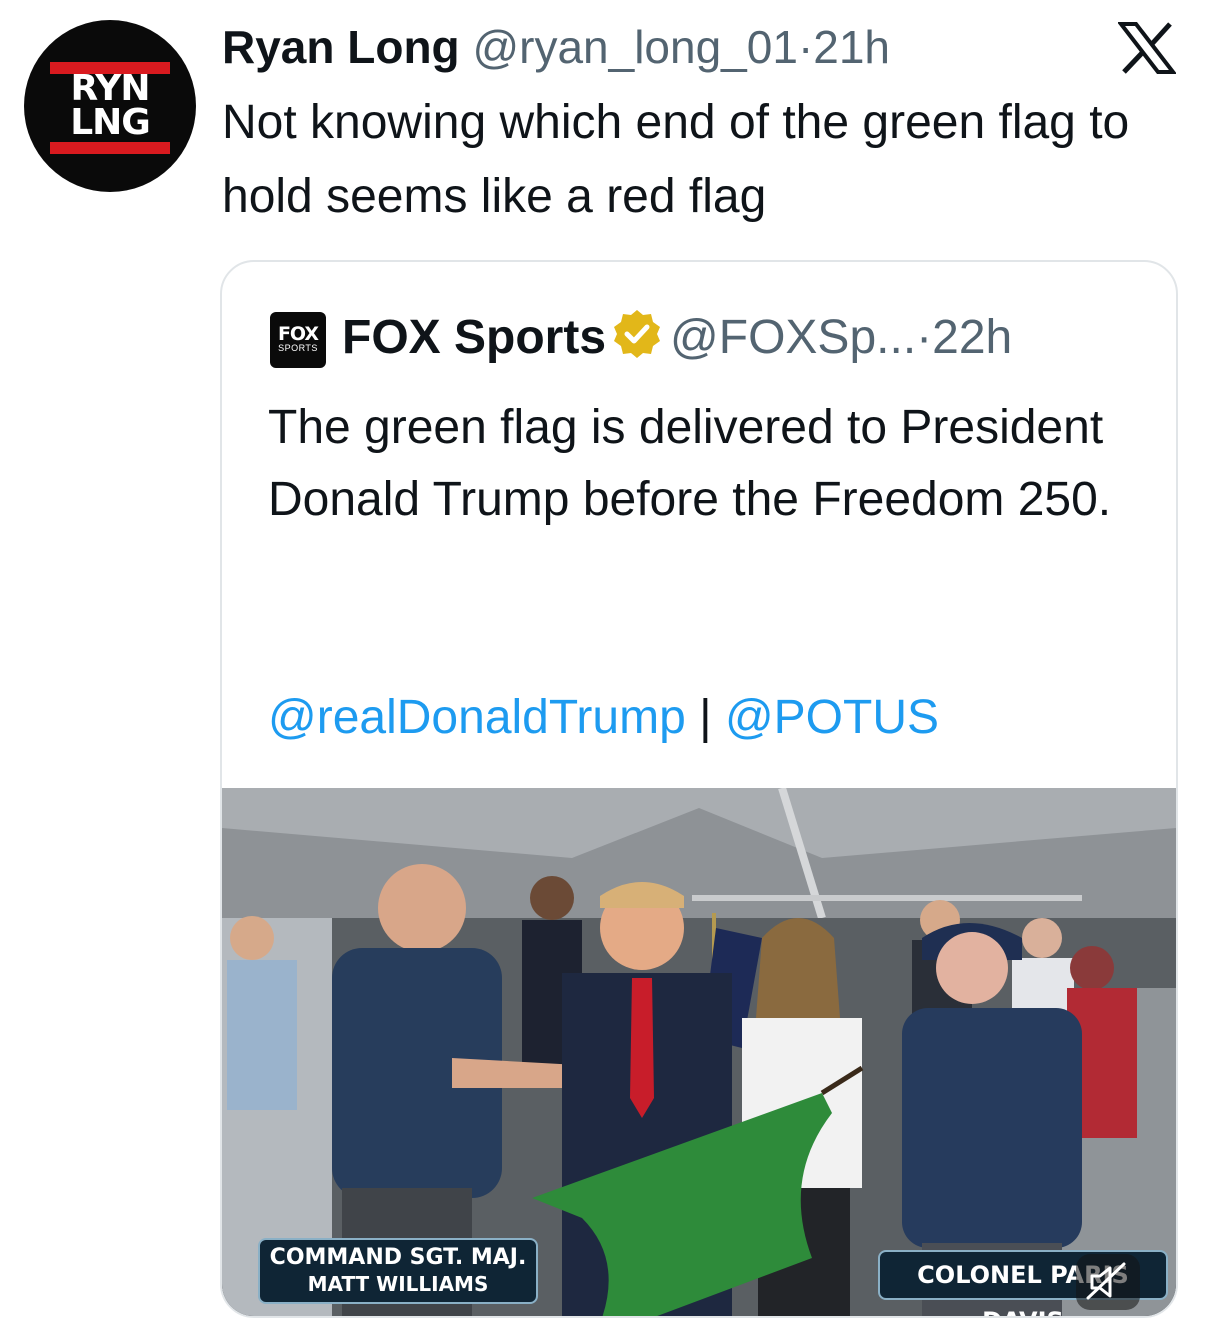 Image resolution: width=1206 pixels, height=1336 pixels. Describe the element at coordinates (851, 47) in the screenshot. I see `tweet-time: 21h` at that location.